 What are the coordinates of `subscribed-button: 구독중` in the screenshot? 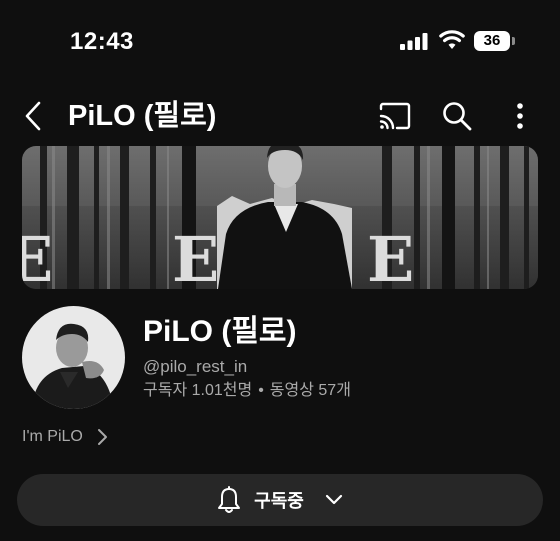 It's located at (280, 500).